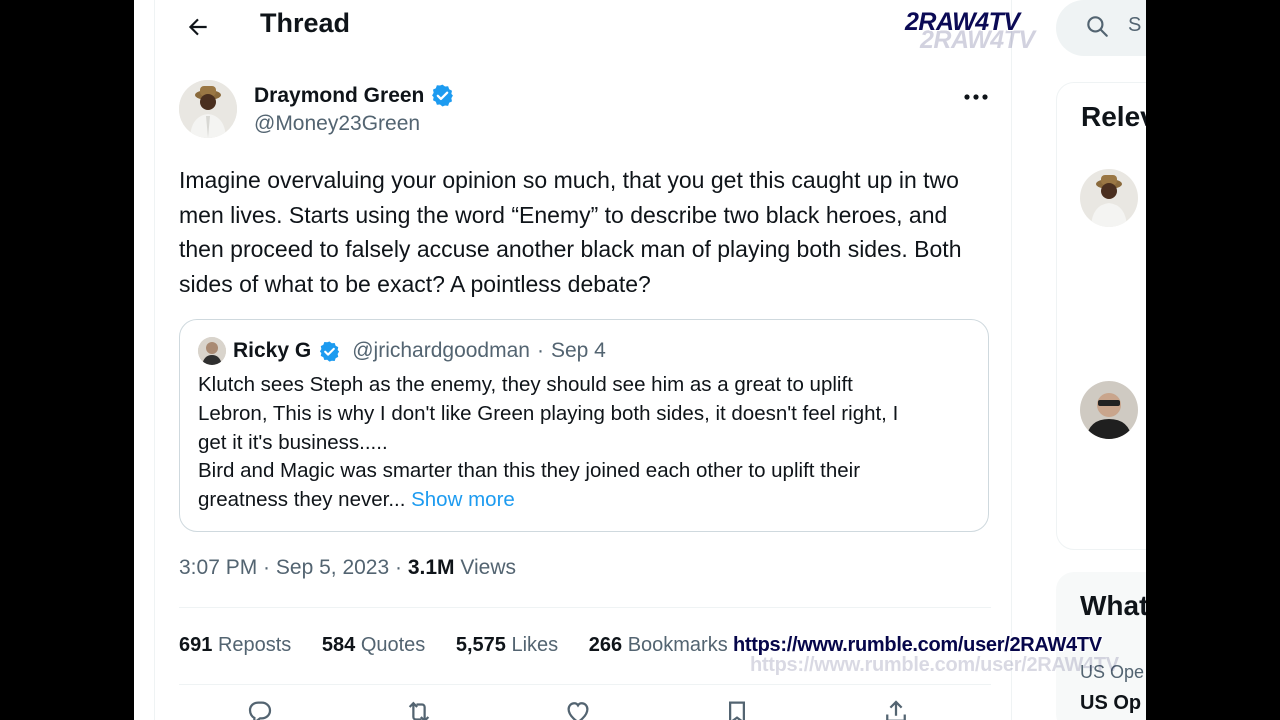 This screenshot has height=720, width=1280. What do you see at coordinates (1110, 703) in the screenshot?
I see `trend-title: US Op` at bounding box center [1110, 703].